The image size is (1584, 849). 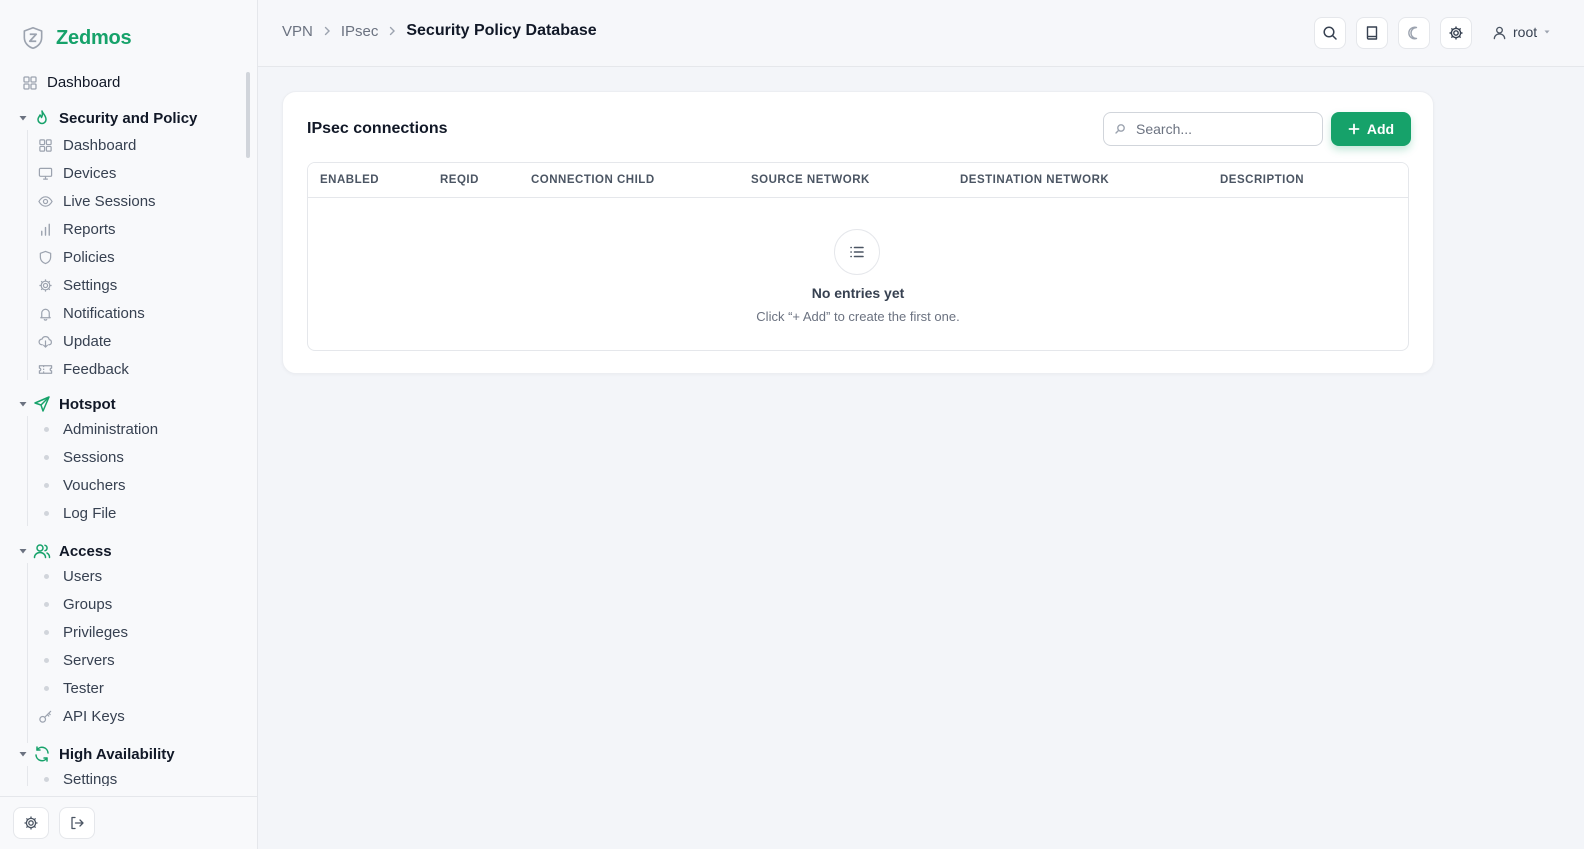 What do you see at coordinates (90, 513) in the screenshot?
I see `sidebar-item-label: Log File` at bounding box center [90, 513].